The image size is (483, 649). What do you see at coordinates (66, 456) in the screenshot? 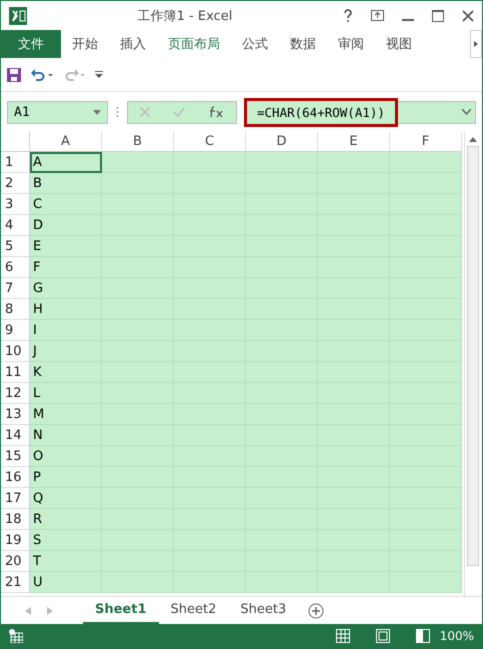
I see `cell: O` at bounding box center [66, 456].